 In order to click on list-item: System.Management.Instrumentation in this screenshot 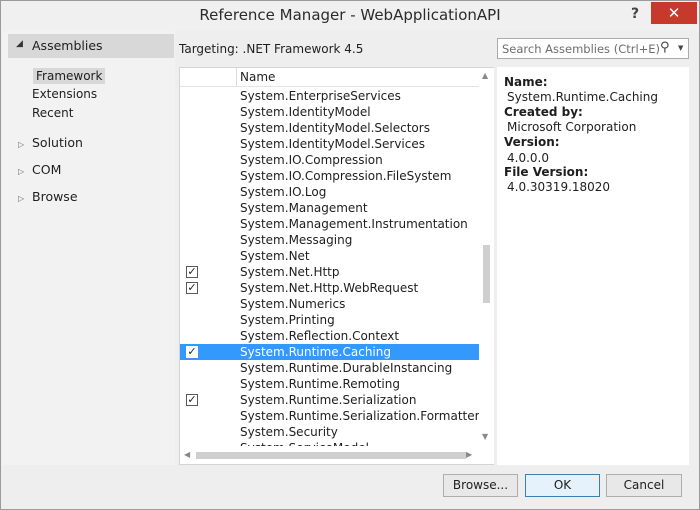, I will do `click(329, 224)`.